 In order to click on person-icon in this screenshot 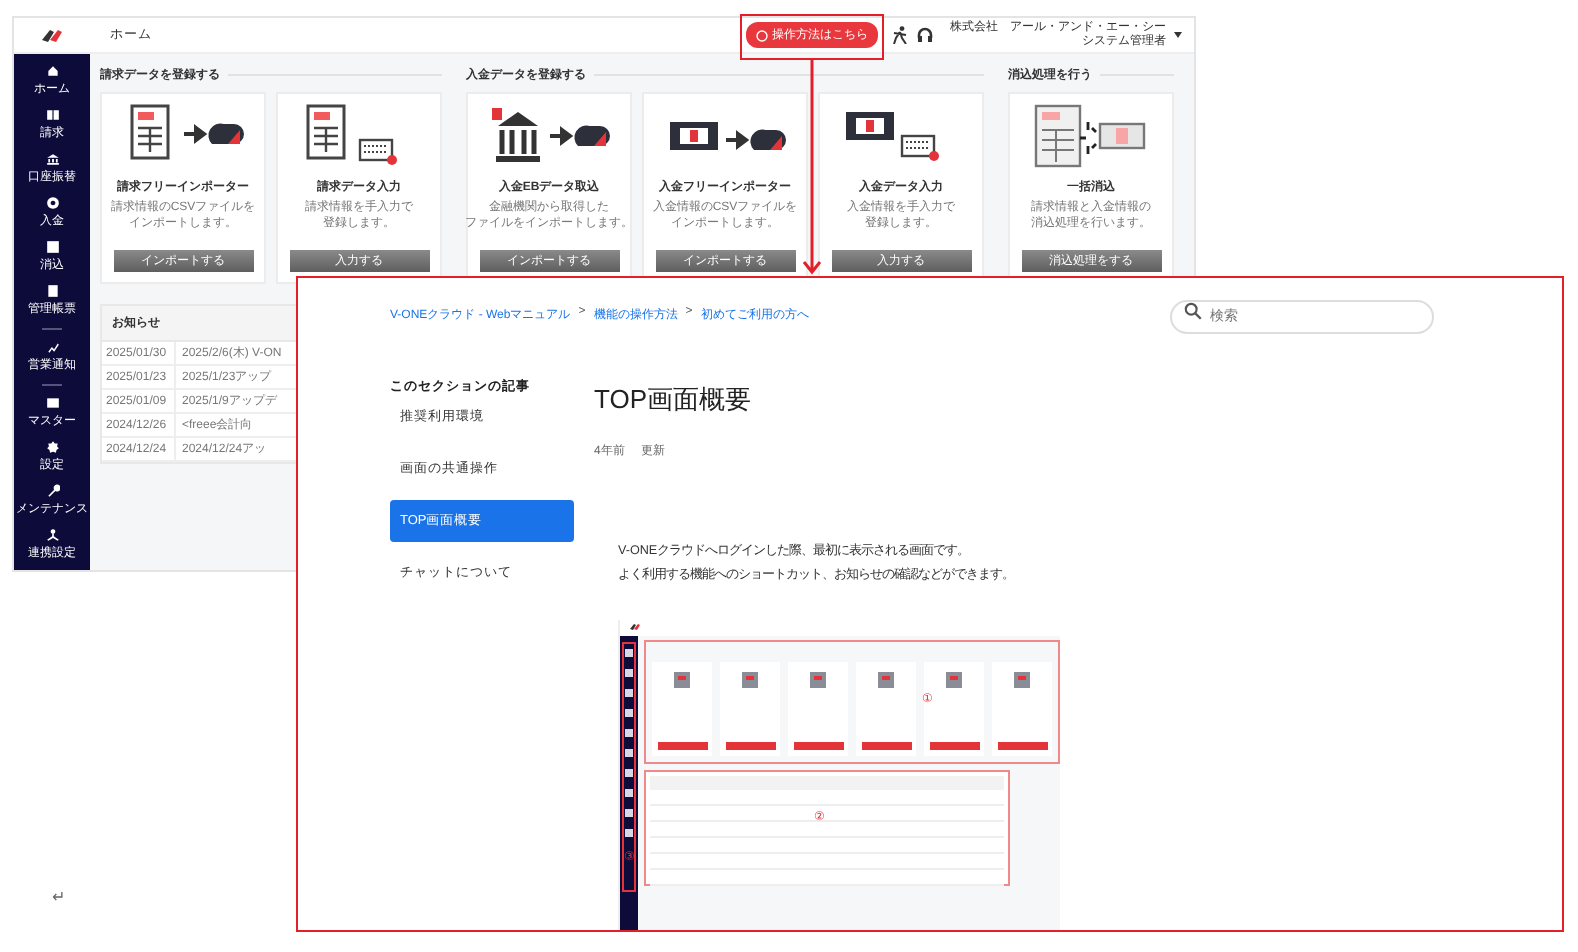, I will do `click(900, 35)`.